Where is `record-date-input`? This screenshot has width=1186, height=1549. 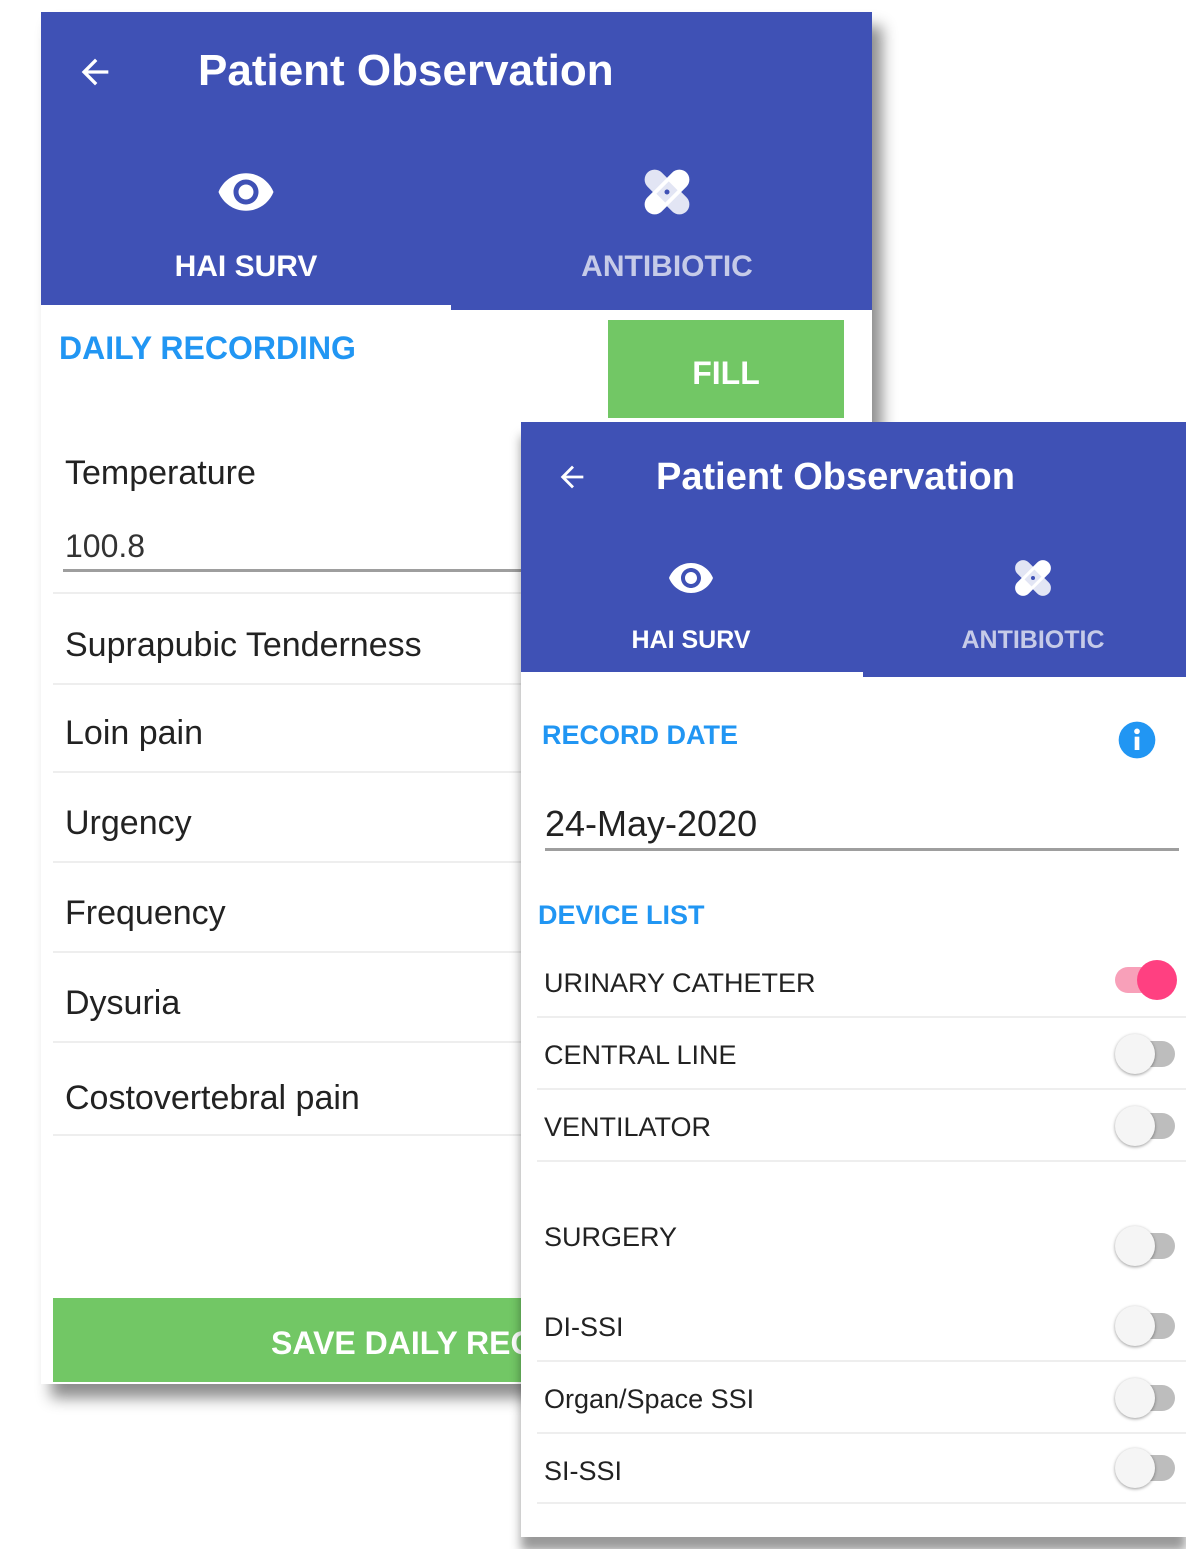
record-date-input is located at coordinates (862, 825).